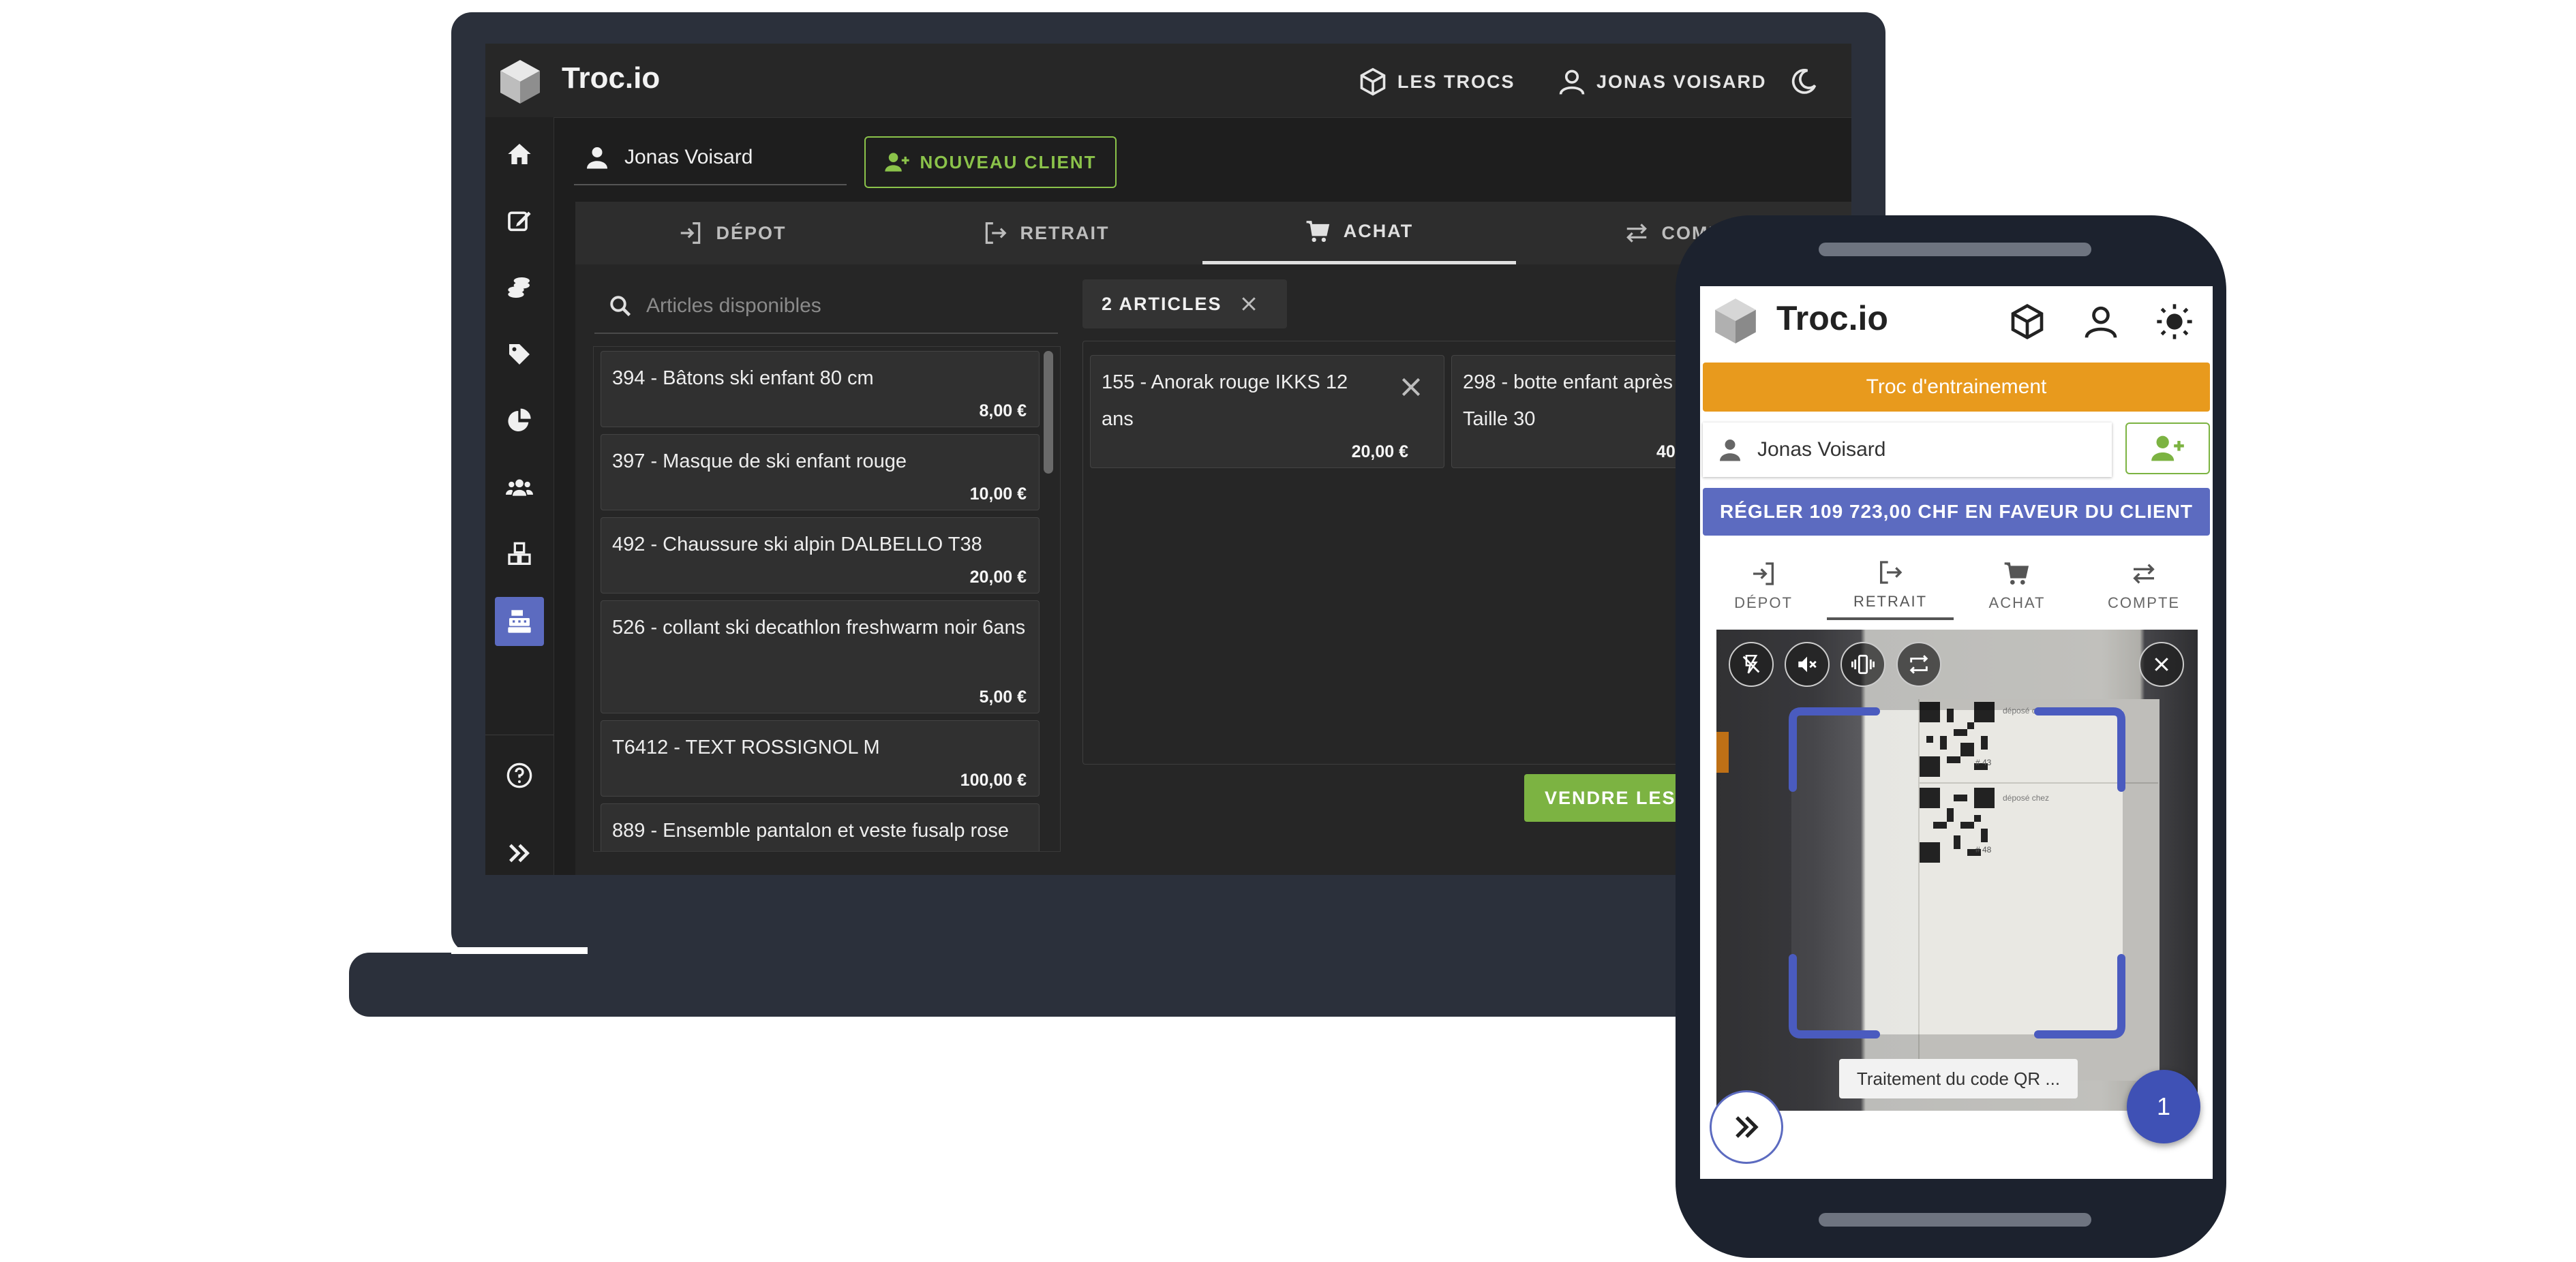  I want to click on item-price: 10,00 €, so click(998, 494).